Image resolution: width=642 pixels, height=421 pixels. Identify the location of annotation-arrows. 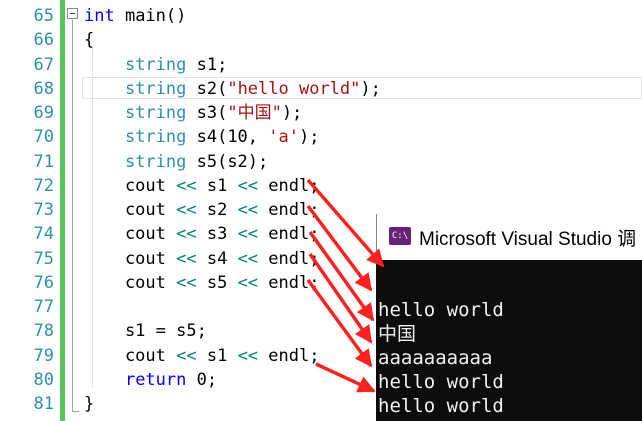
(345, 285).